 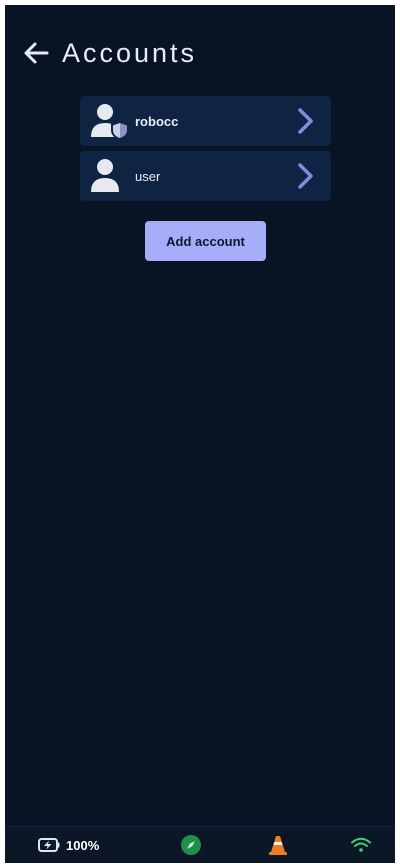 I want to click on account-name: robocc, so click(x=157, y=121).